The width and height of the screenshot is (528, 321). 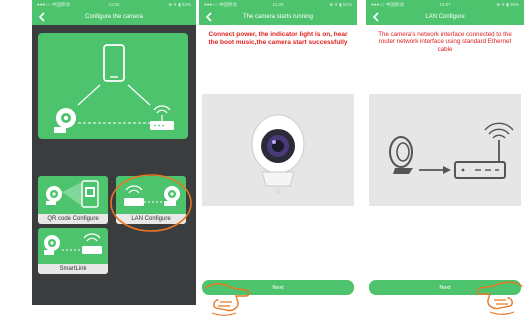 I want to click on webcam-icon, so click(x=278, y=154).